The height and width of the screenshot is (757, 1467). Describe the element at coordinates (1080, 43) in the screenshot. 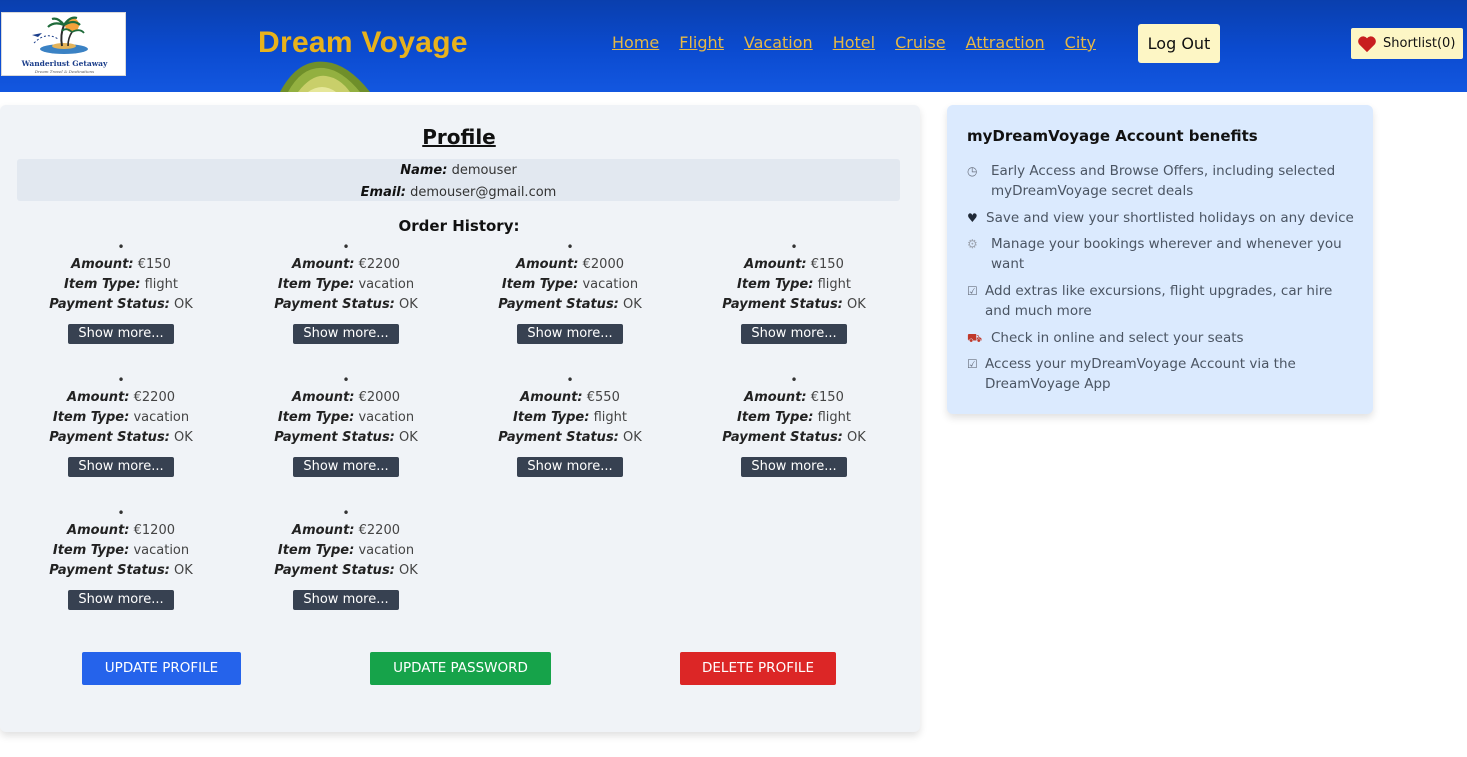

I see `nav-city: City` at that location.